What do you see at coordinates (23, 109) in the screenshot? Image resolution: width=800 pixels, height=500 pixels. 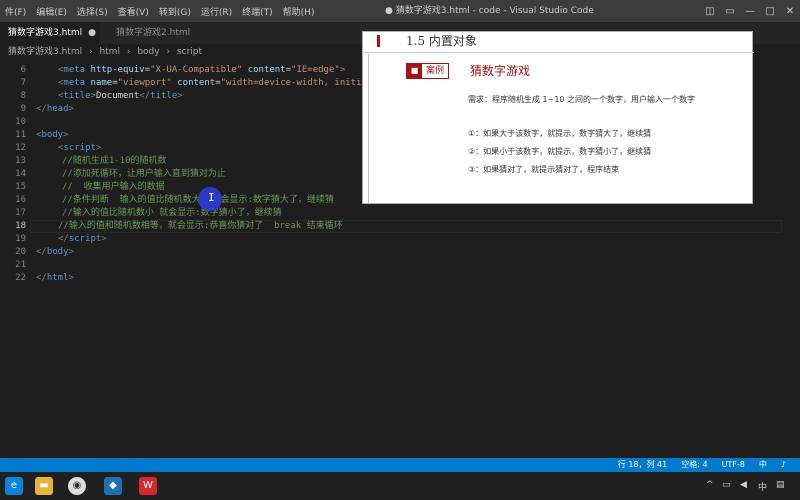 I see `line-number: 9` at bounding box center [23, 109].